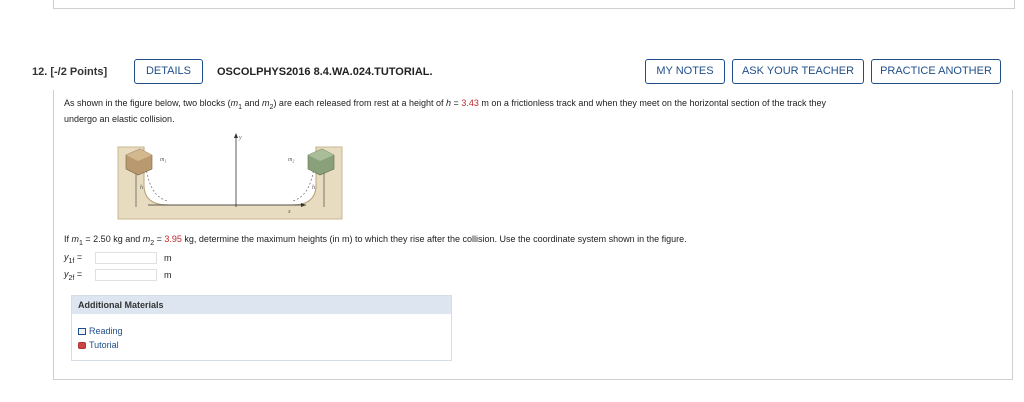  Describe the element at coordinates (236, 135) in the screenshot. I see `y-axis-arrow` at that location.